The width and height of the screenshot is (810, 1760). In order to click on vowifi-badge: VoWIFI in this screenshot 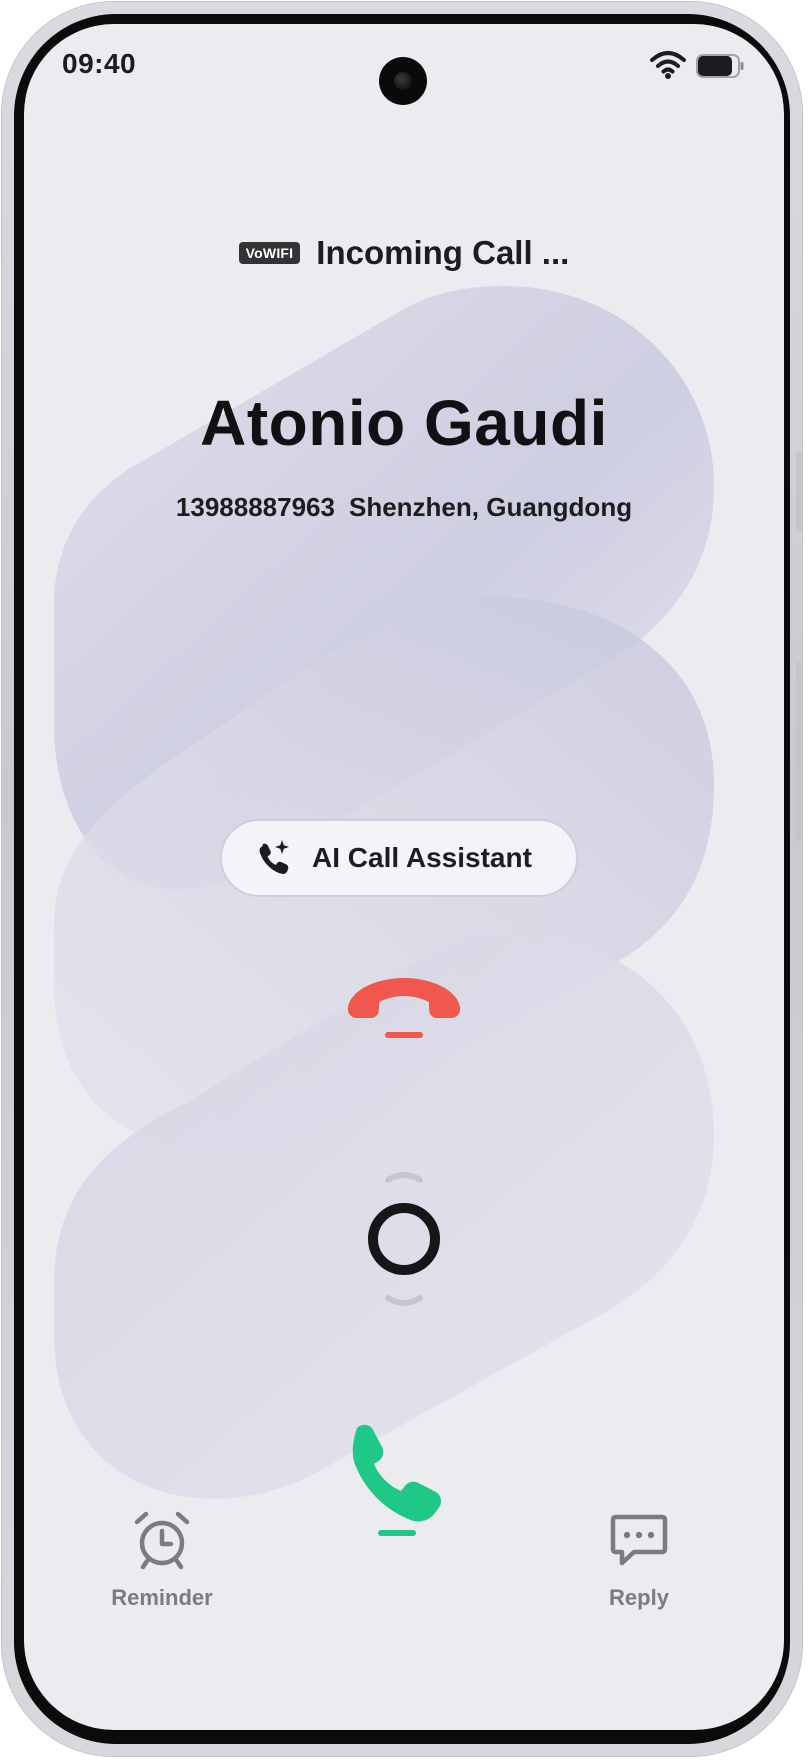, I will do `click(269, 253)`.